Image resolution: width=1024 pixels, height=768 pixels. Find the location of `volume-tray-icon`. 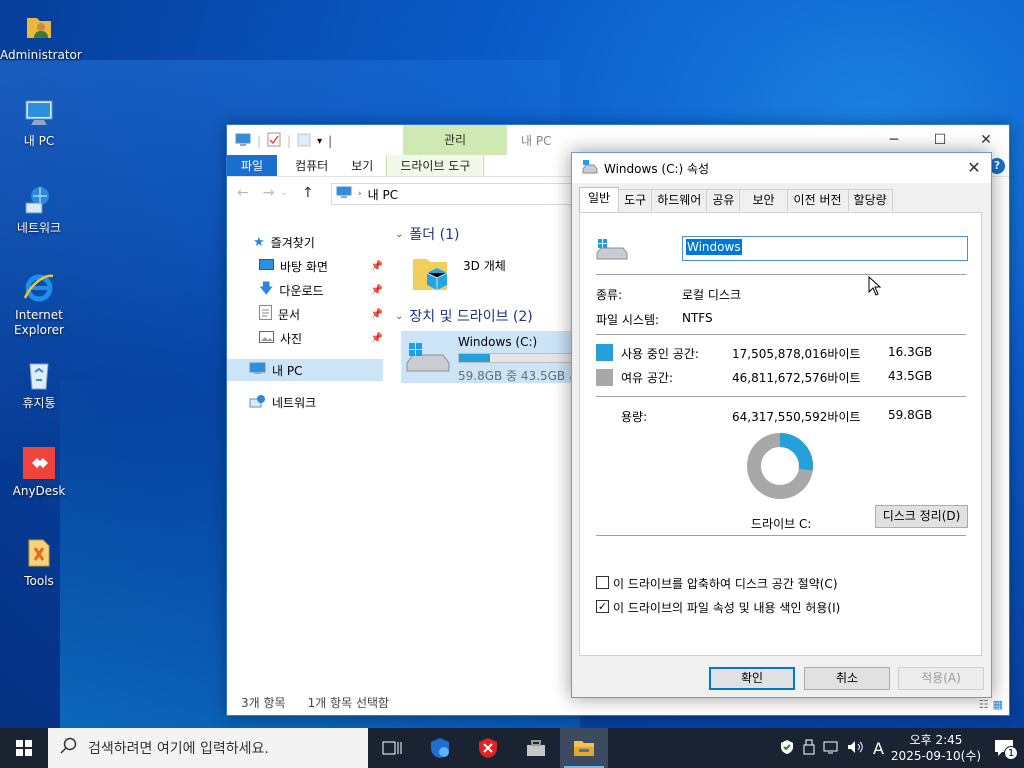

volume-tray-icon is located at coordinates (856, 748).